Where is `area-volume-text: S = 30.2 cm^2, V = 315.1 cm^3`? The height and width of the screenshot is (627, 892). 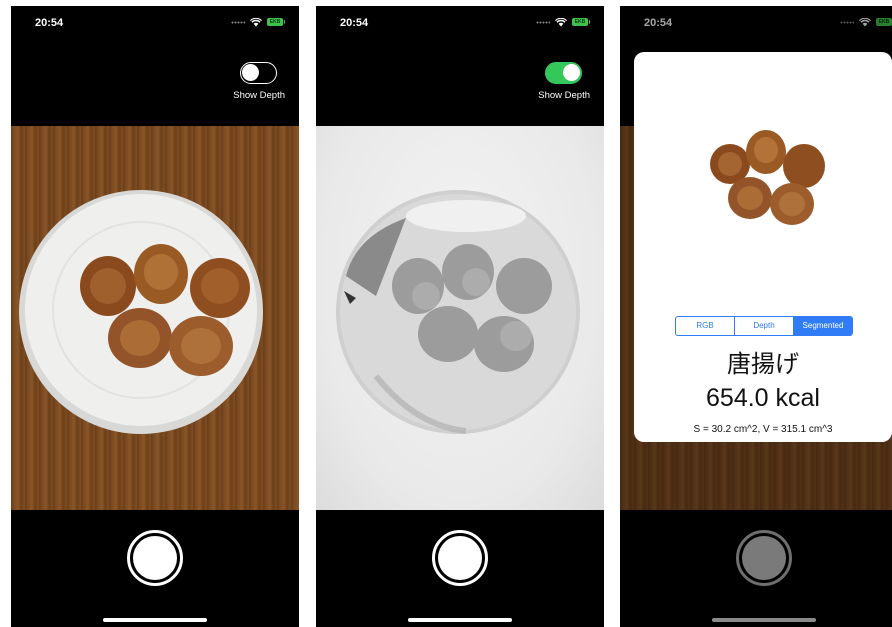 area-volume-text: S = 30.2 cm^2, V = 315.1 cm^3 is located at coordinates (763, 429).